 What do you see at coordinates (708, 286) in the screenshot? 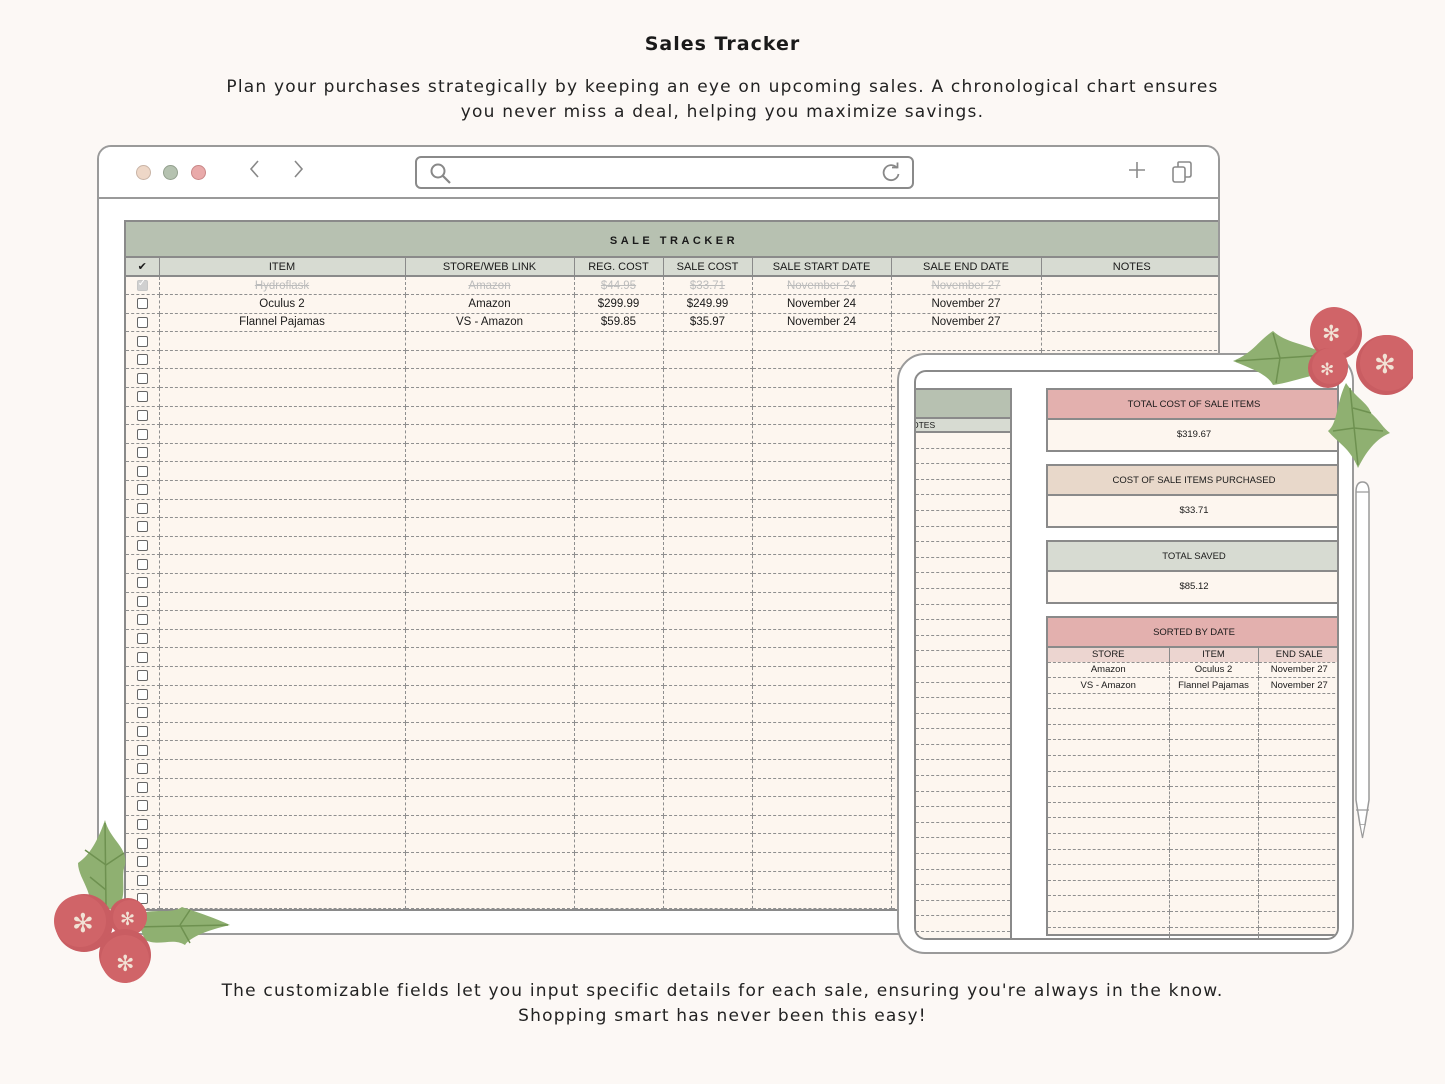
I see `cell-sale-cost: $33.71` at bounding box center [708, 286].